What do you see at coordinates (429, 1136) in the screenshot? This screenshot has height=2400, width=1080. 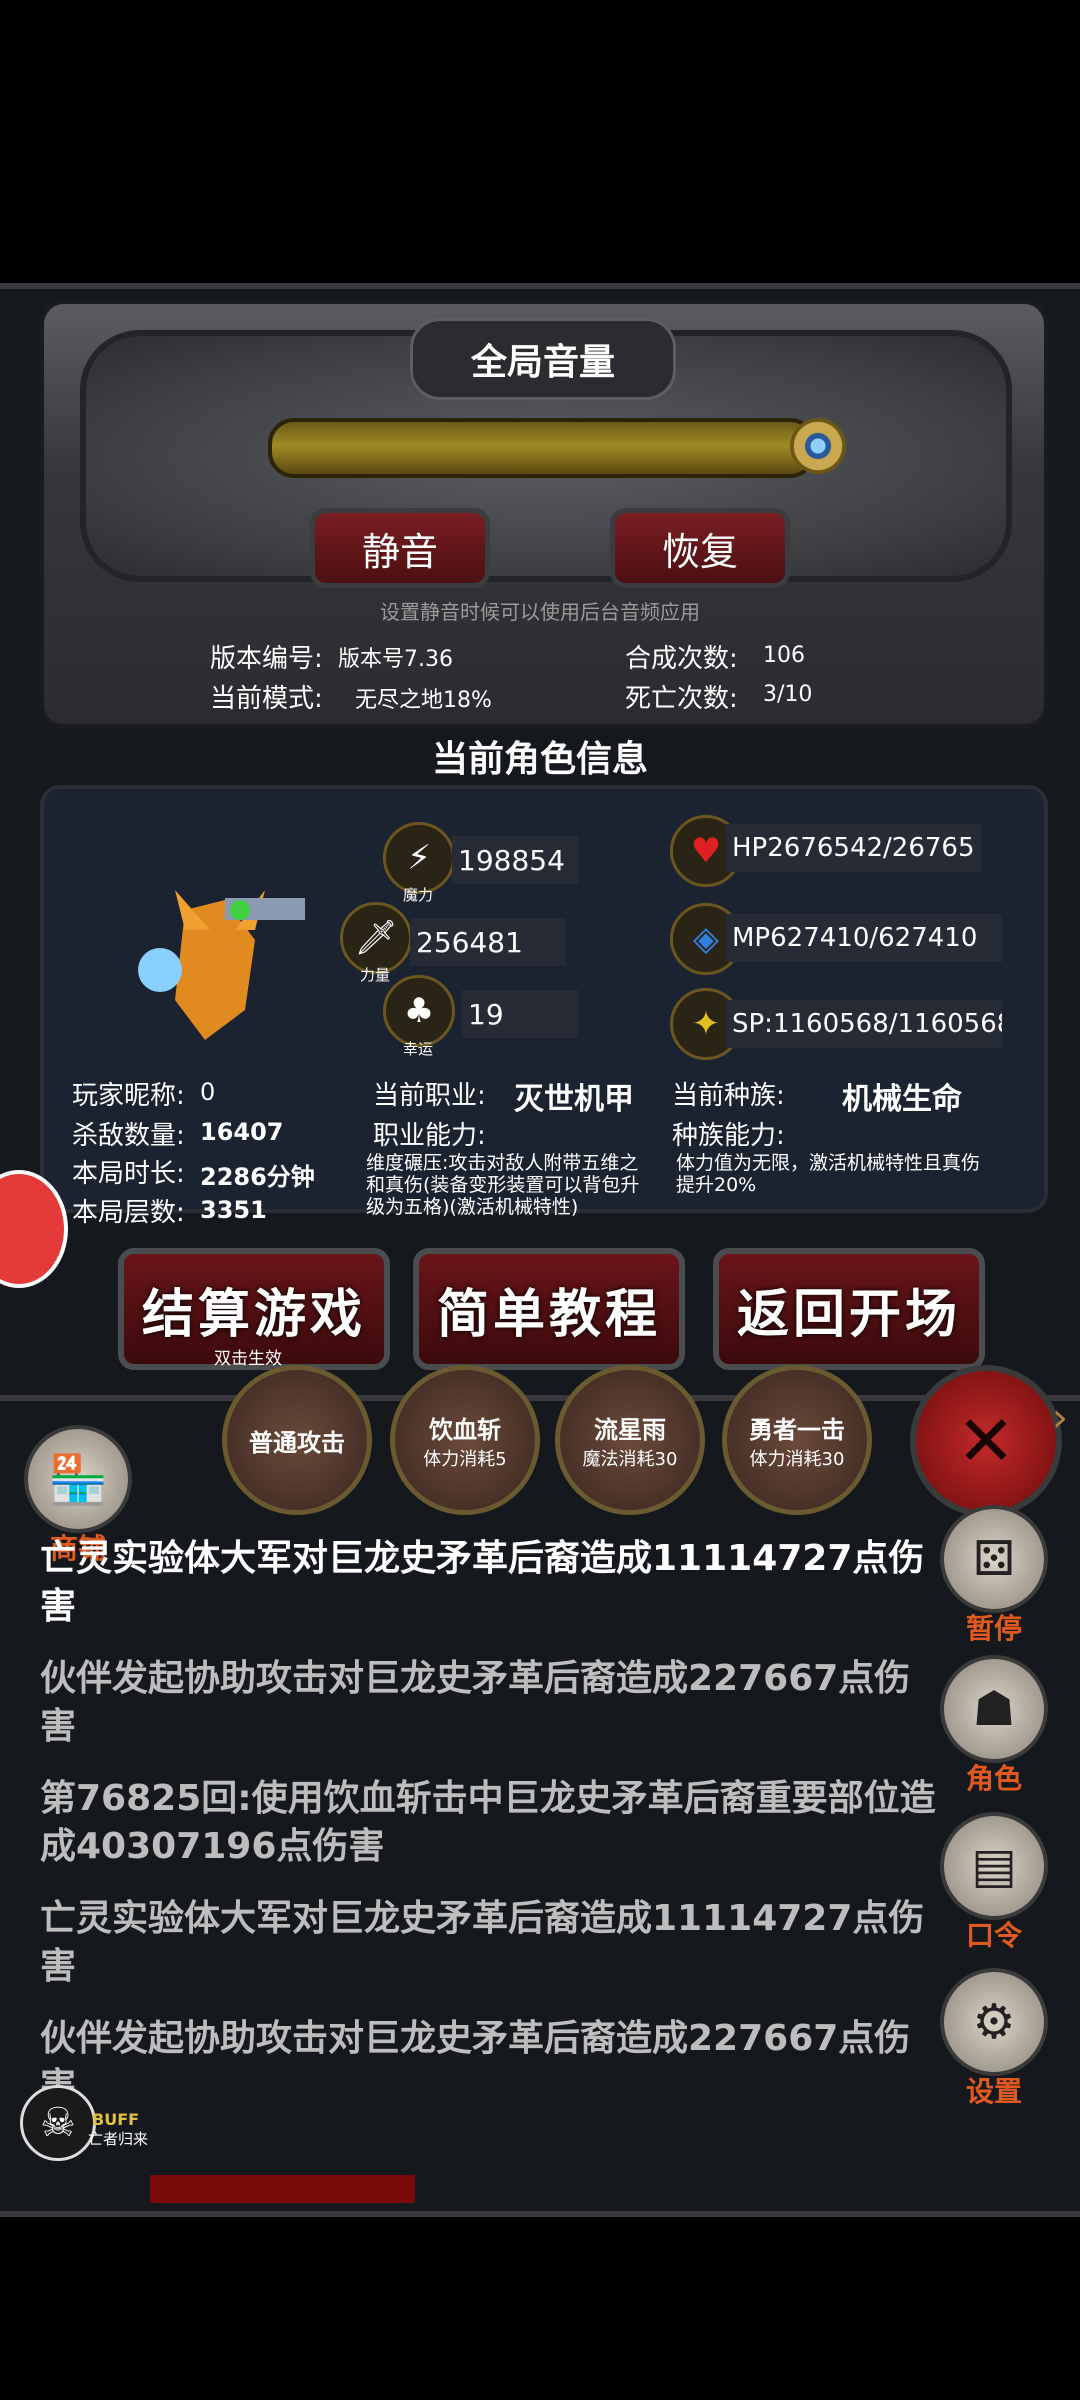 I see `job-ability-label: 职业能力:` at bounding box center [429, 1136].